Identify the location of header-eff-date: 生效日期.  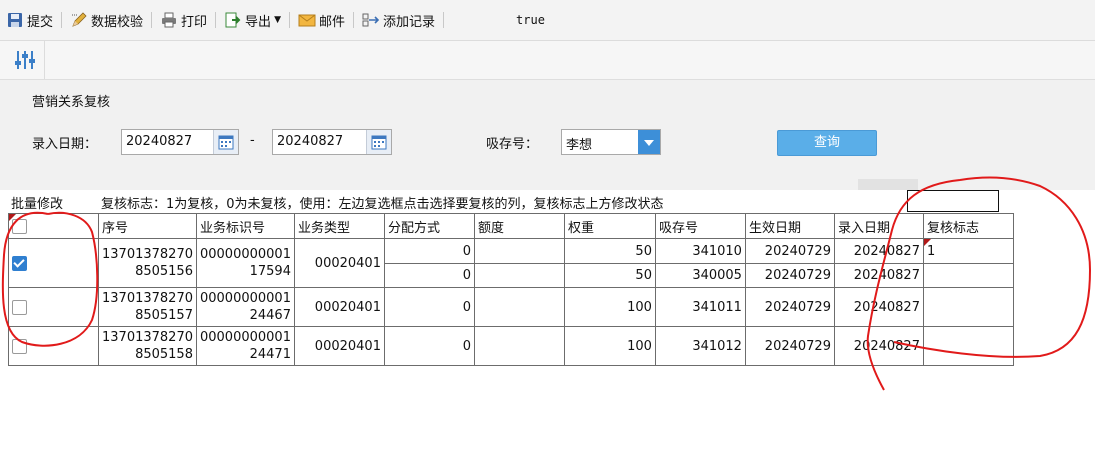
(789, 226).